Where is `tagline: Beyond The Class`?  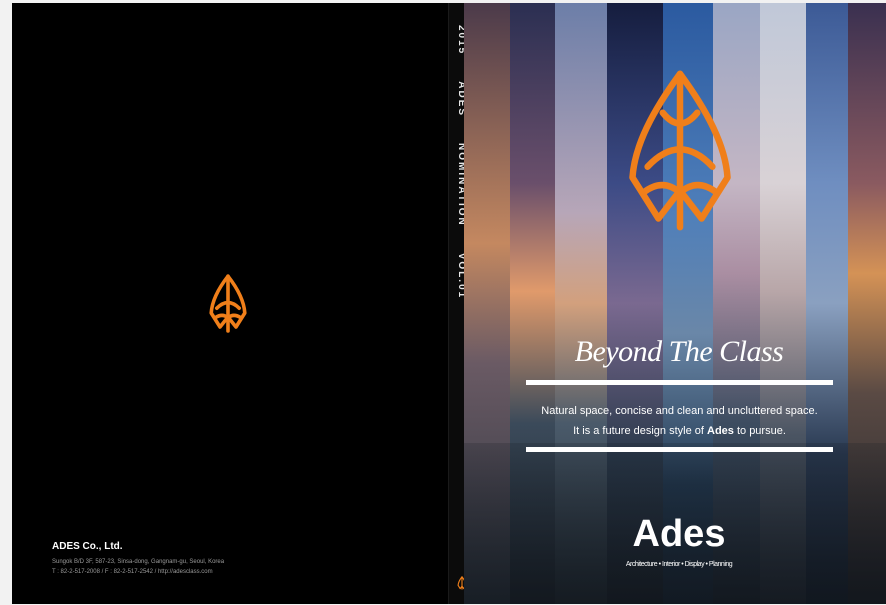 tagline: Beyond The Class is located at coordinates (679, 351).